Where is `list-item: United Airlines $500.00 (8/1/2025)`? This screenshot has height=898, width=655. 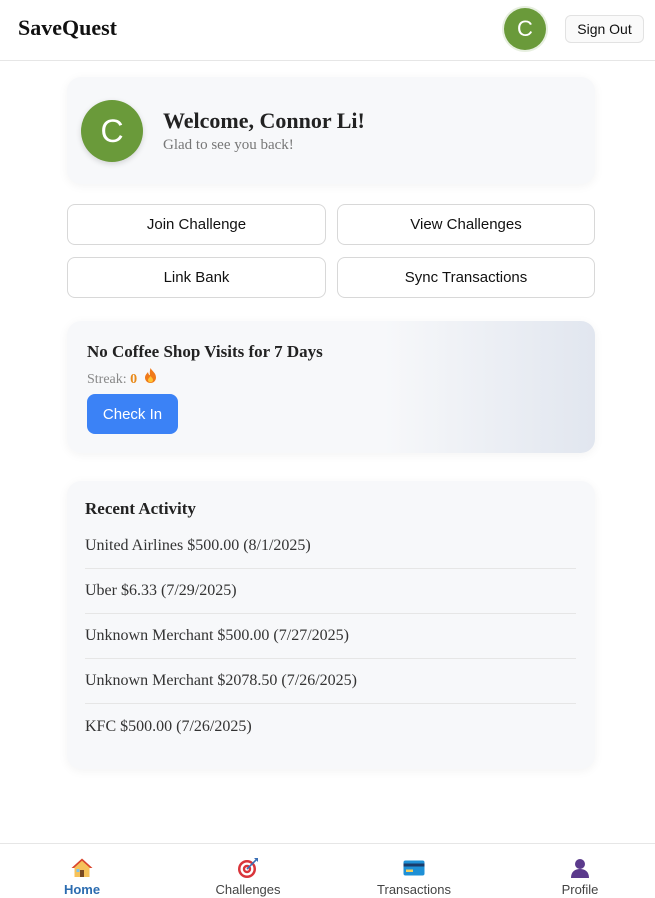 list-item: United Airlines $500.00 (8/1/2025) is located at coordinates (330, 546).